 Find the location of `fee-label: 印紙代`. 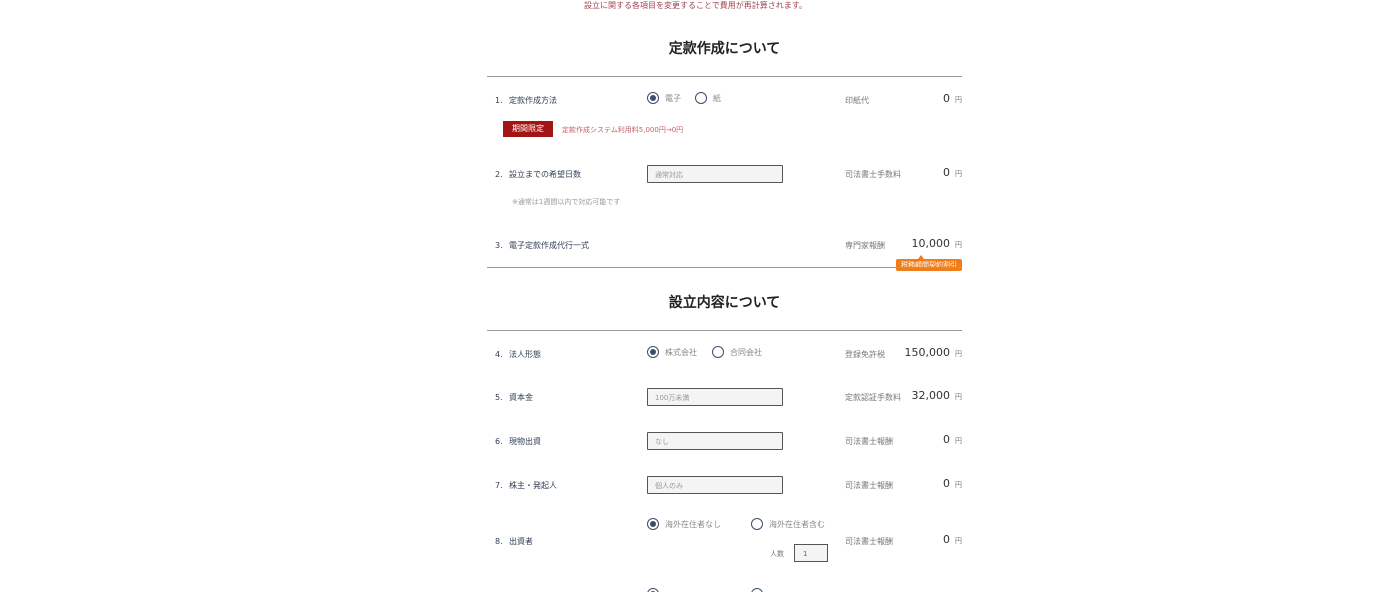

fee-label: 印紙代 is located at coordinates (857, 100).